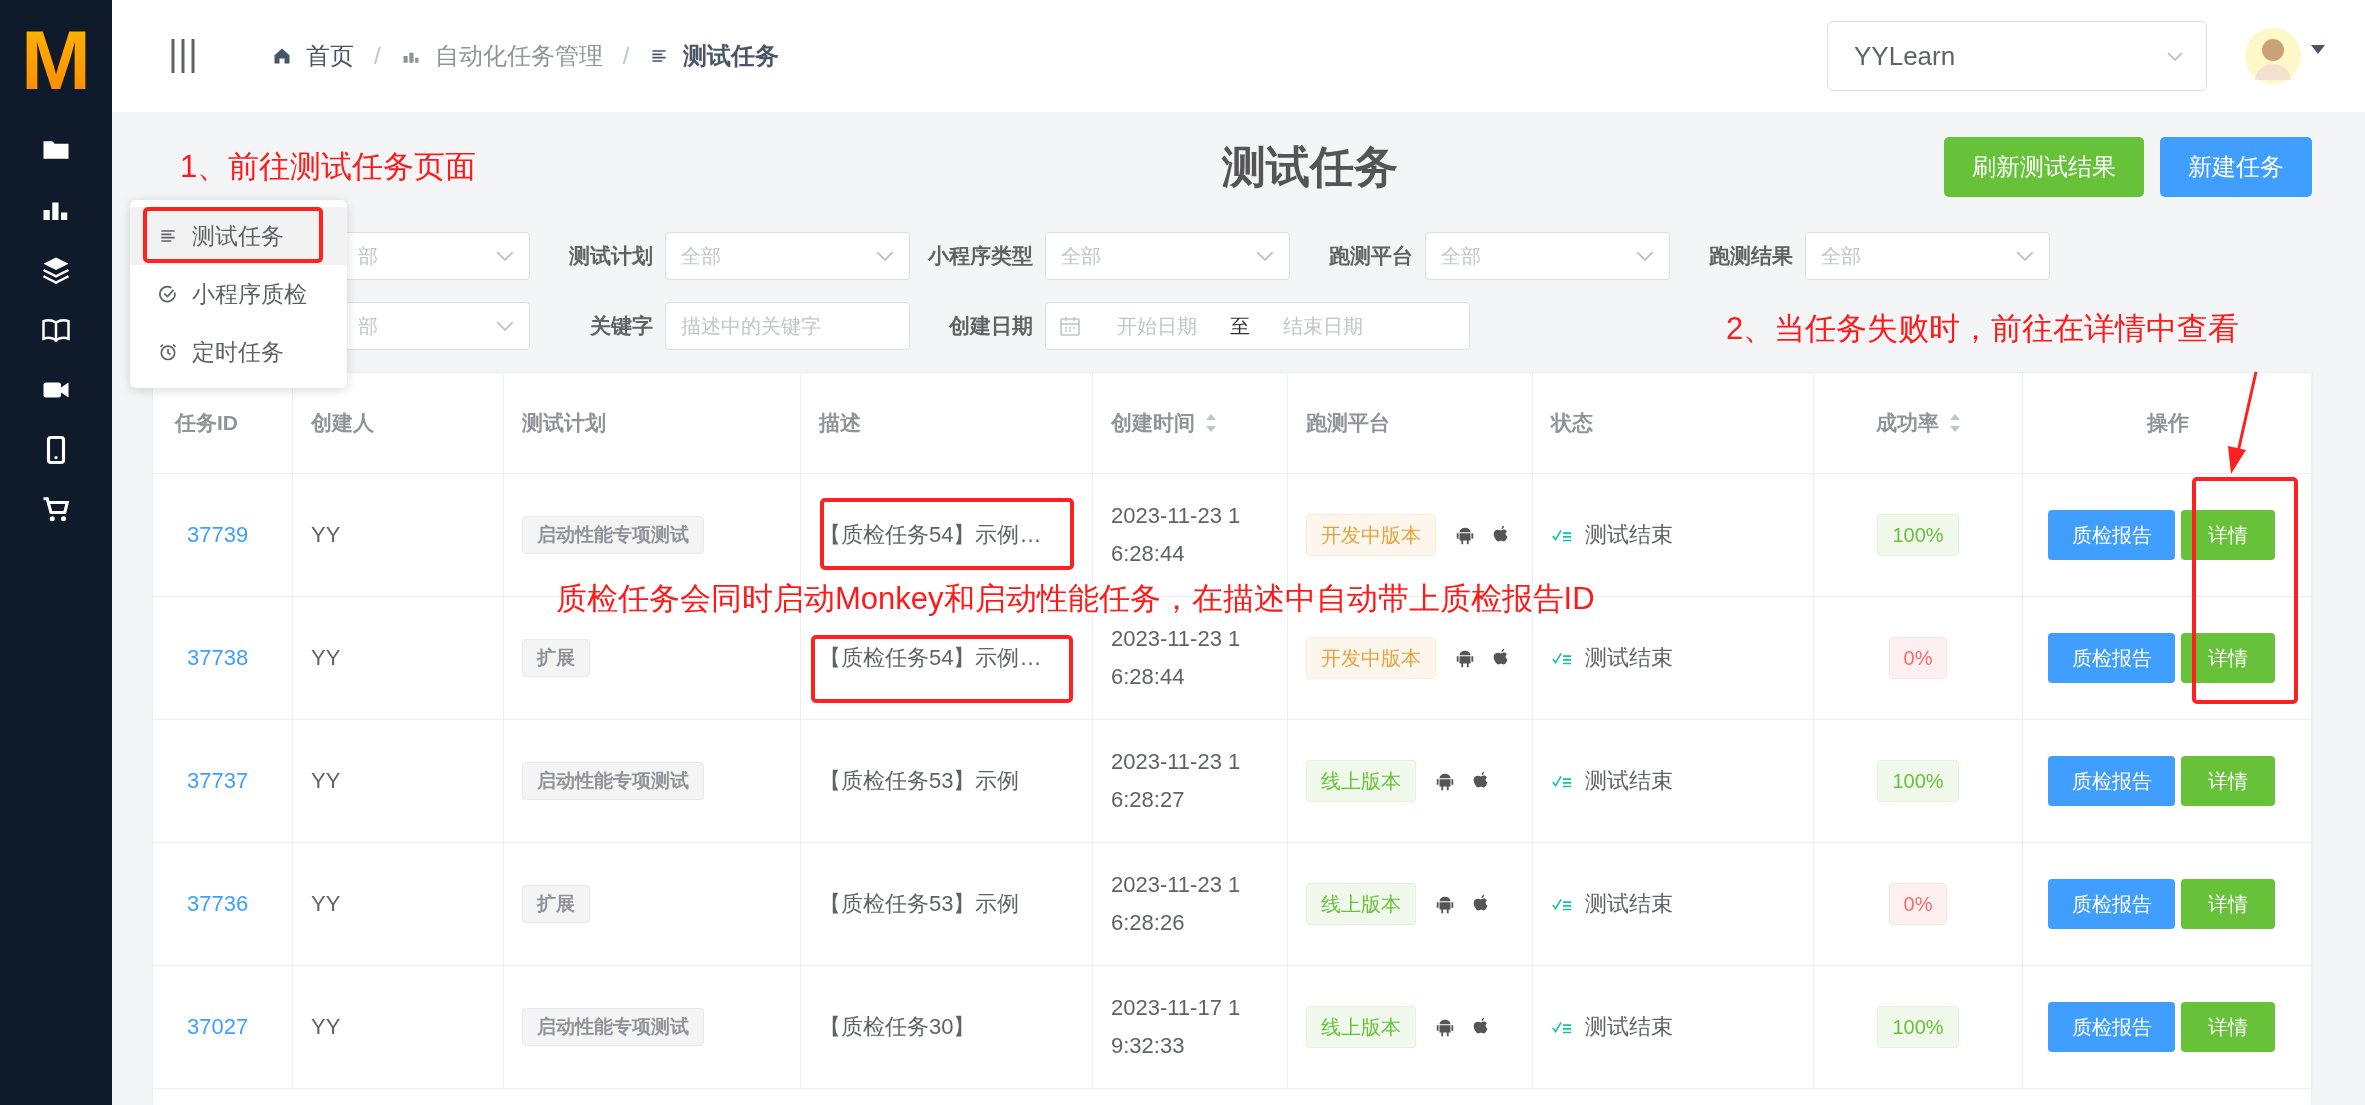 The height and width of the screenshot is (1105, 2365). Describe the element at coordinates (840, 423) in the screenshot. I see `column-header: 描述` at that location.